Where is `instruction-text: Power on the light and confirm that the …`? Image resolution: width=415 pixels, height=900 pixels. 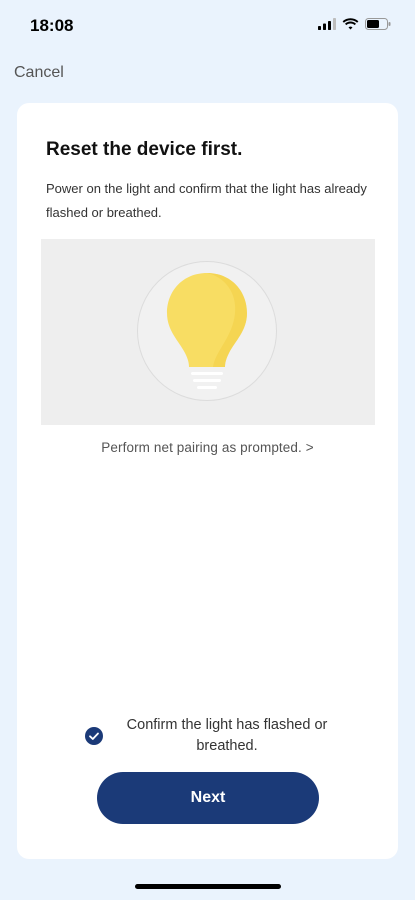 instruction-text: Power on the light and confirm that the … is located at coordinates (206, 200).